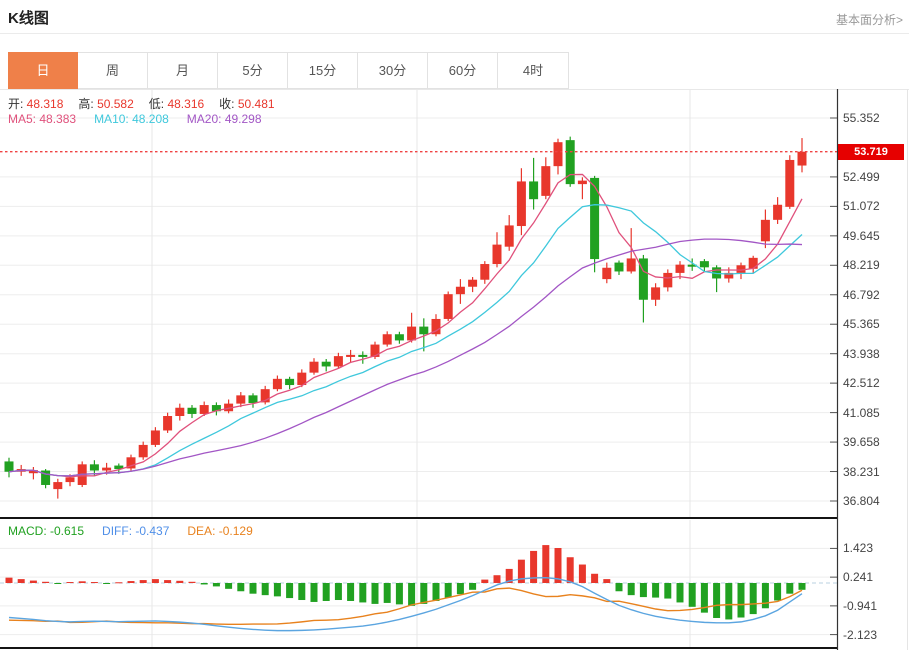 Image resolution: width=909 pixels, height=650 pixels. Describe the element at coordinates (117, 531) in the screenshot. I see `macd-legend-item-2-label: DIFF:` at that location.